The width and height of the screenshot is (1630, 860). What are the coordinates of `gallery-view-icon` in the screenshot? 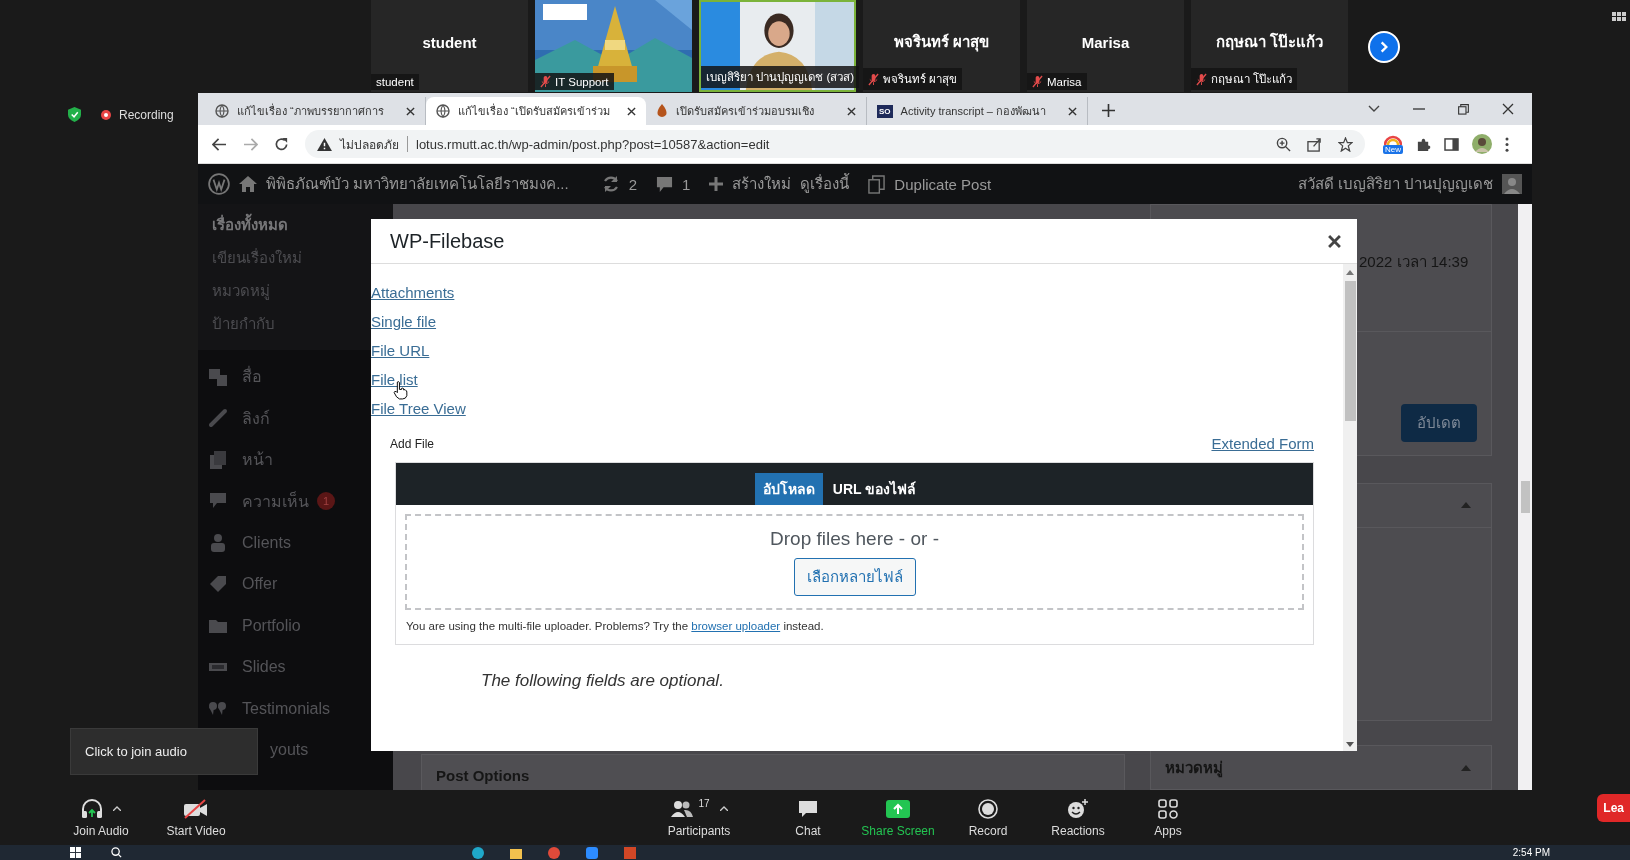 It's located at (1619, 17).